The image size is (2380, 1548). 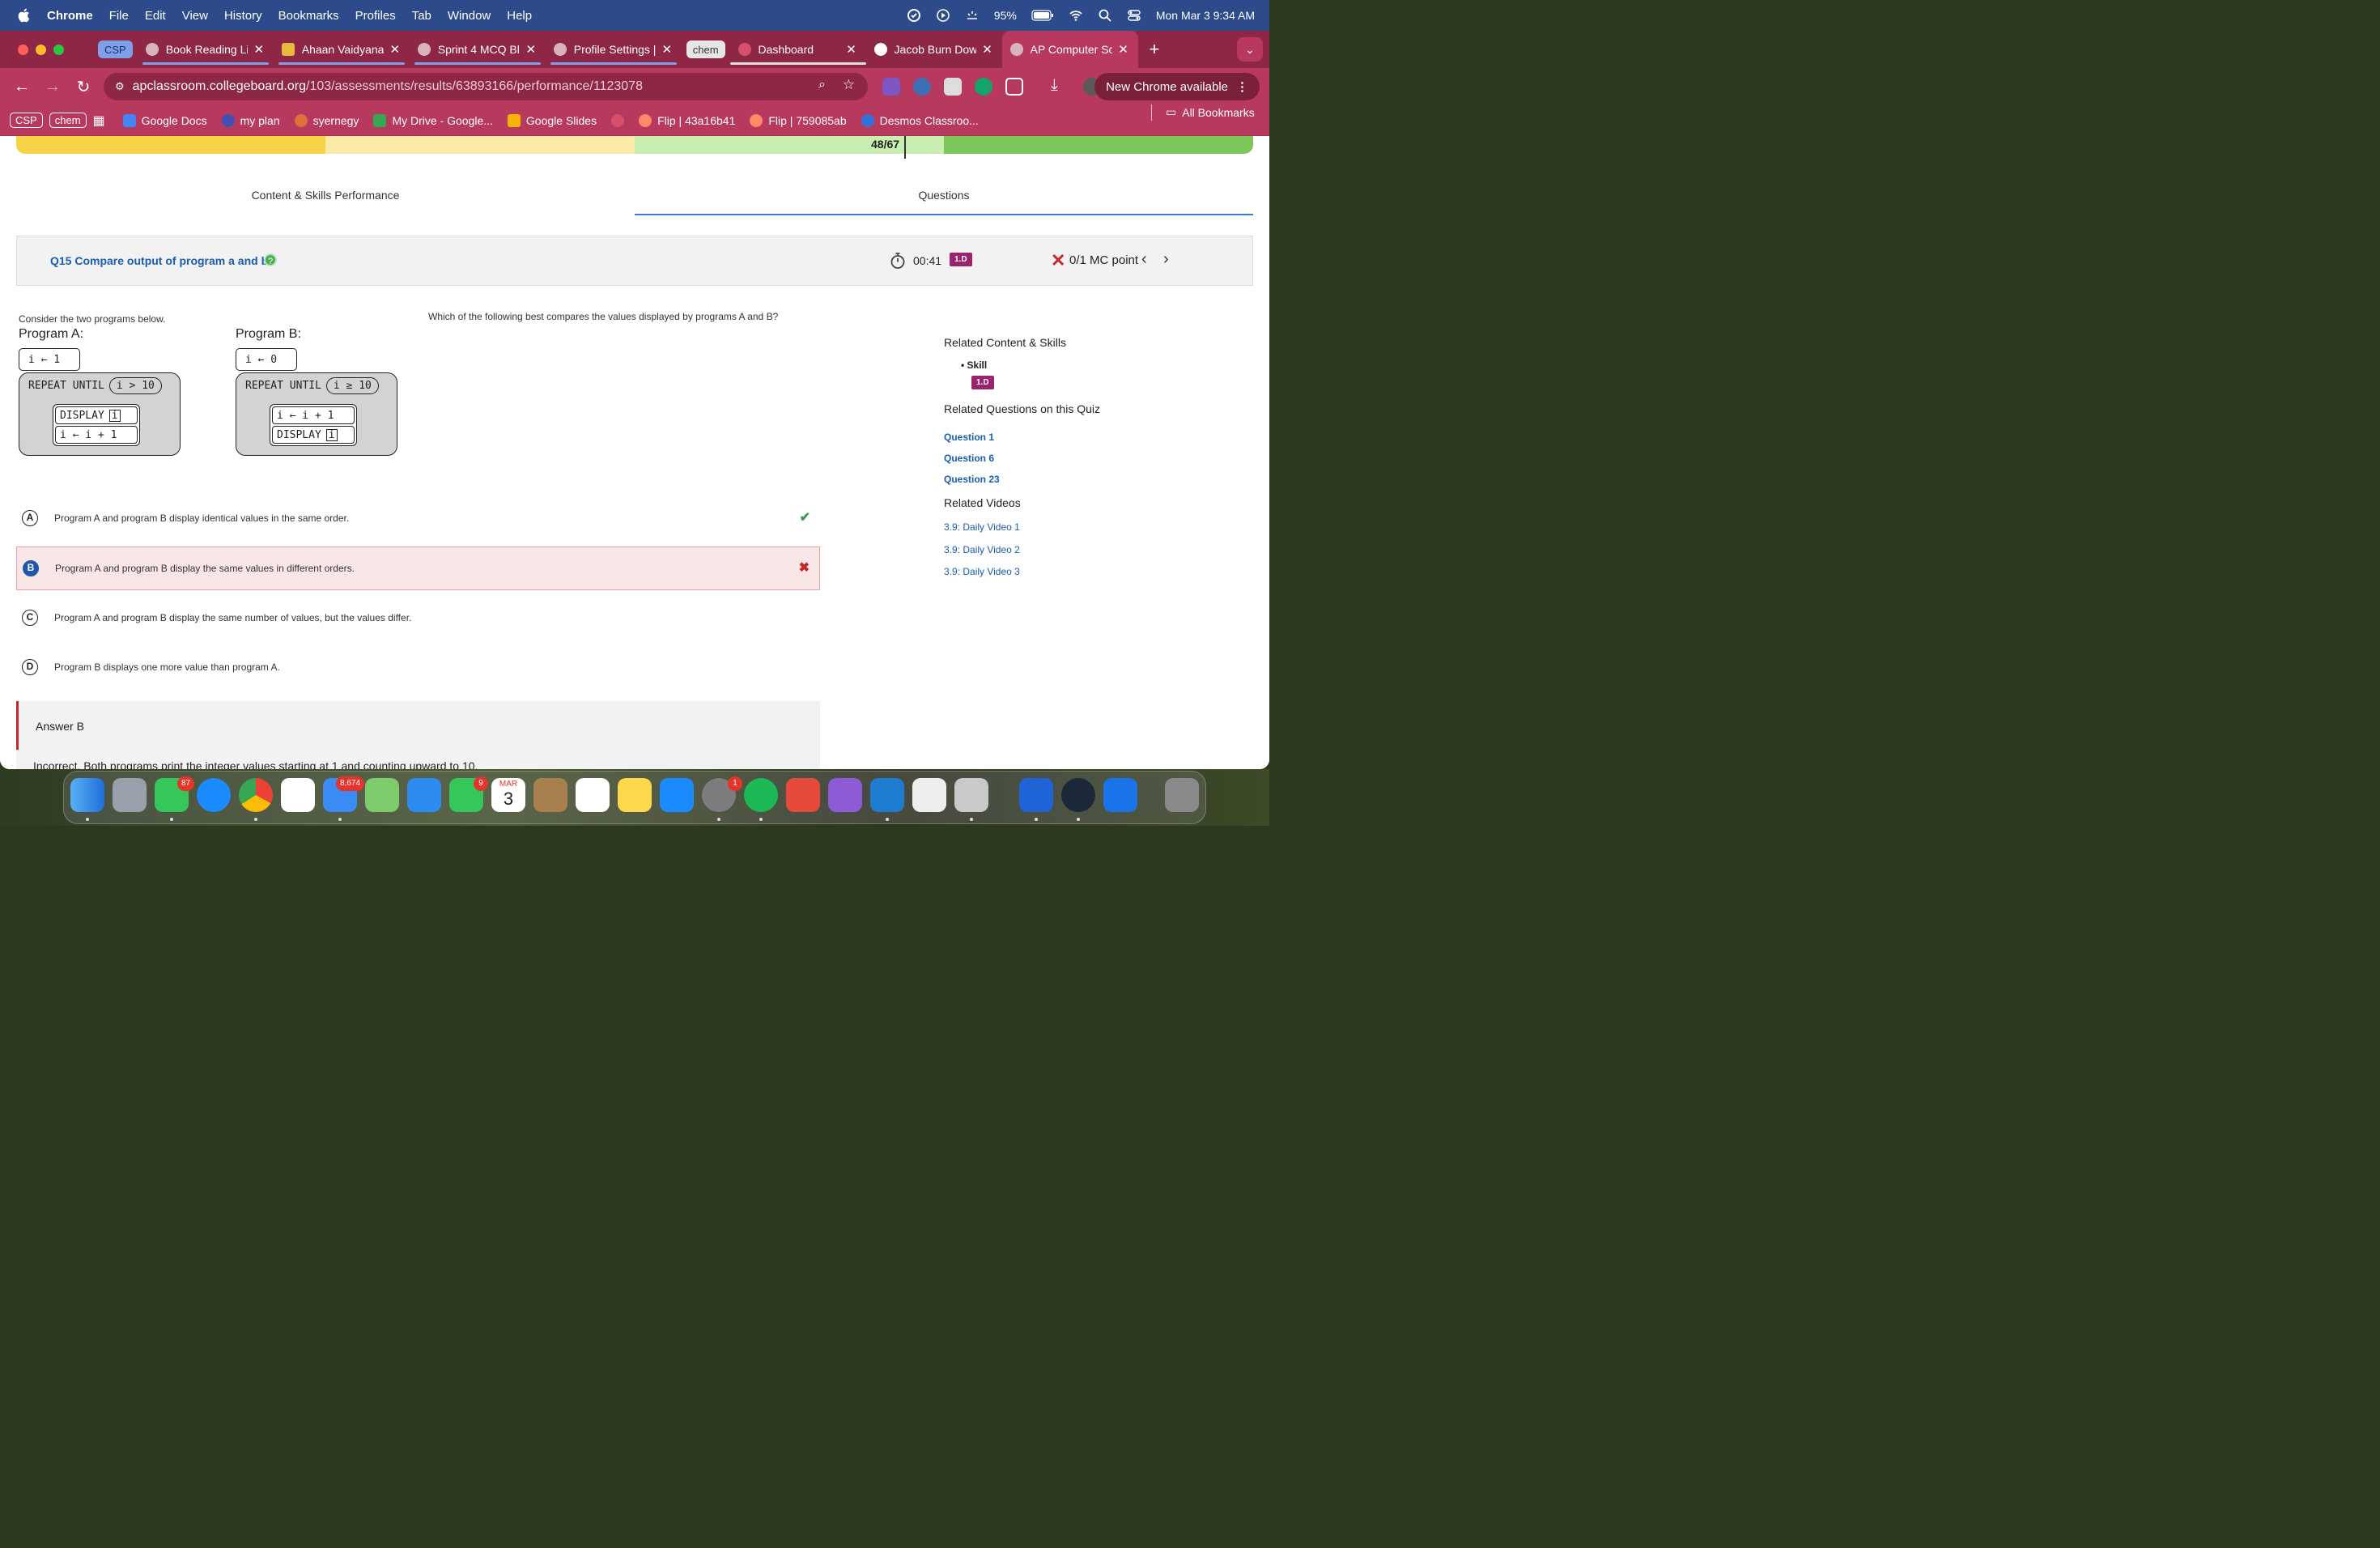 I want to click on extension-rw-icon, so click(x=891, y=87).